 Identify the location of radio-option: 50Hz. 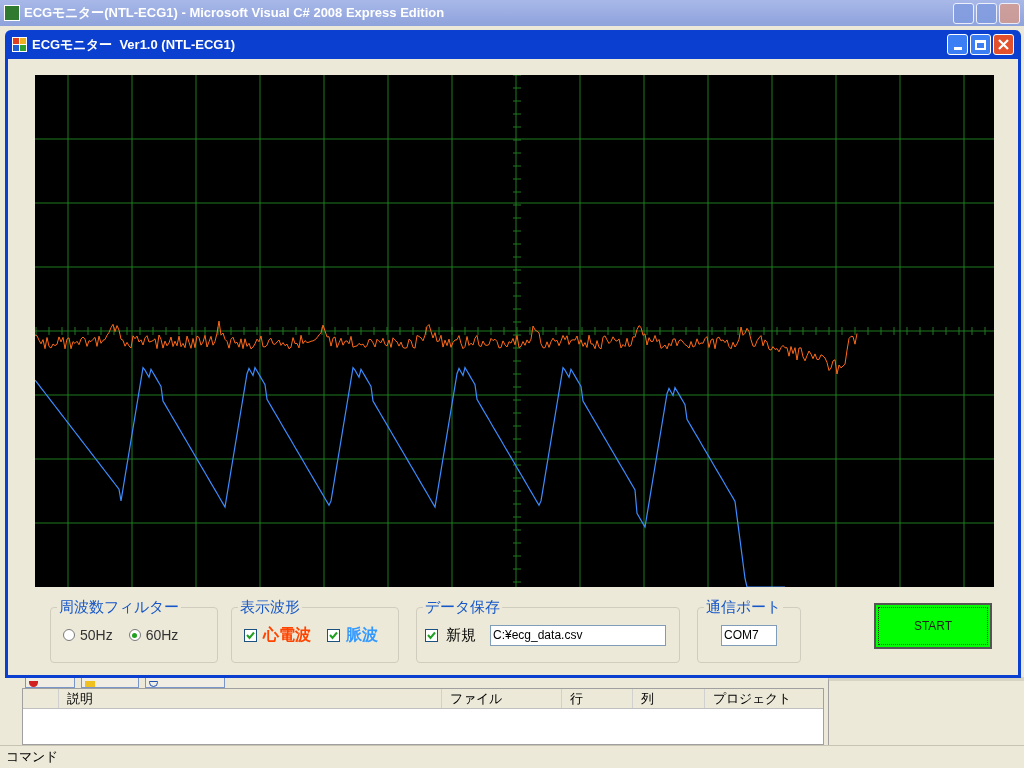
(88, 635).